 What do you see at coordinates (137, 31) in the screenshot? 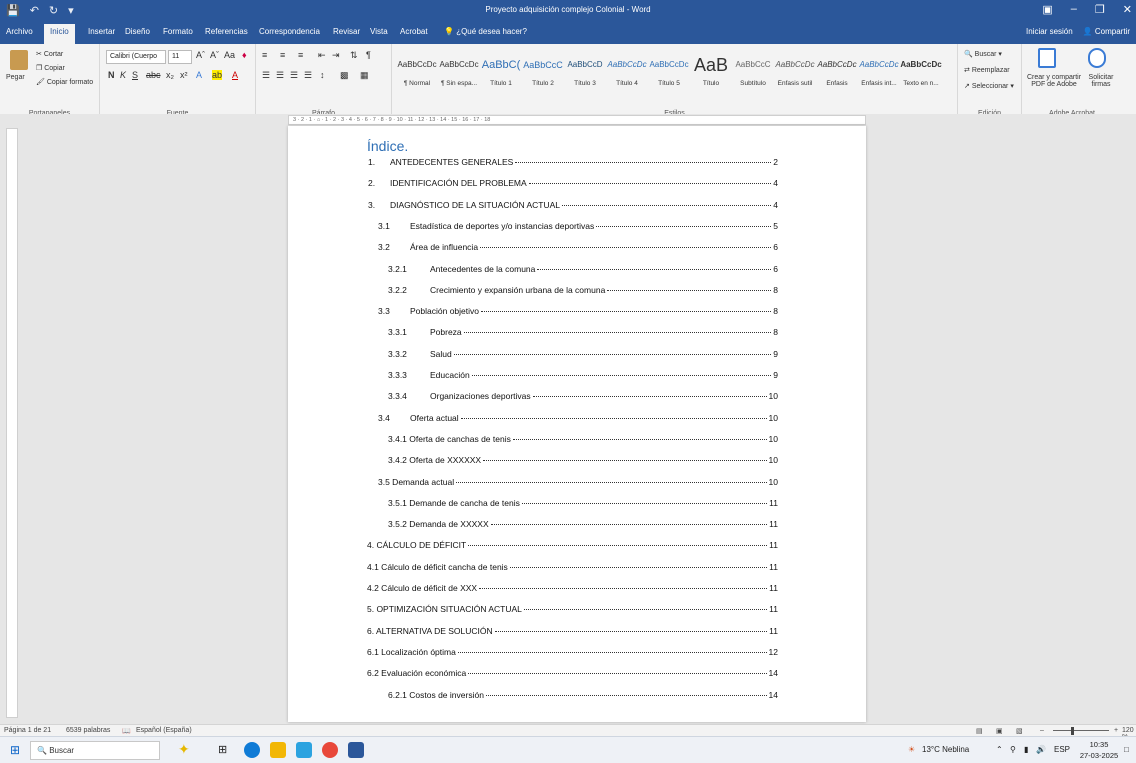
I see `tab-diseno: Diseño` at bounding box center [137, 31].